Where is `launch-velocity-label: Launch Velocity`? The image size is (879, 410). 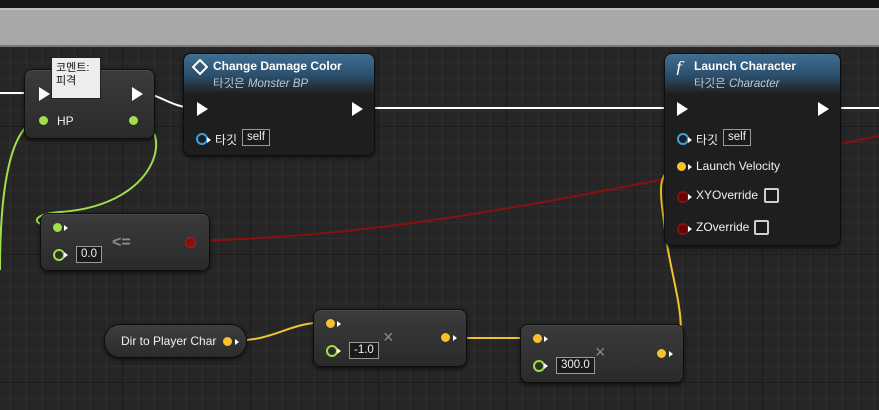 launch-velocity-label: Launch Velocity is located at coordinates (738, 166).